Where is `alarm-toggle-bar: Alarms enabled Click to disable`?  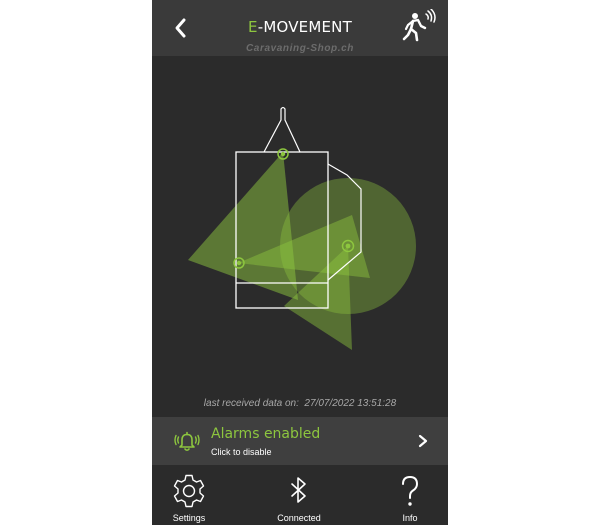 alarm-toggle-bar: Alarms enabled Click to disable is located at coordinates (300, 441).